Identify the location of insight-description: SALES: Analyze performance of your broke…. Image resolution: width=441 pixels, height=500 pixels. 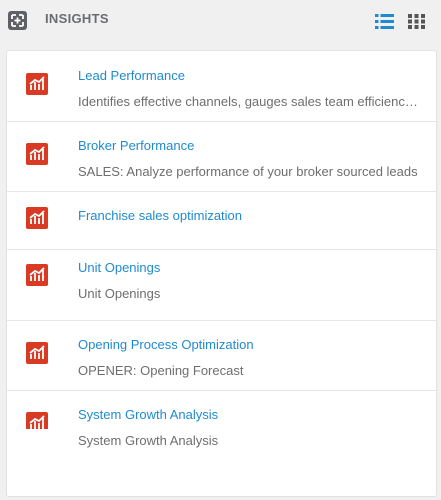
(248, 171).